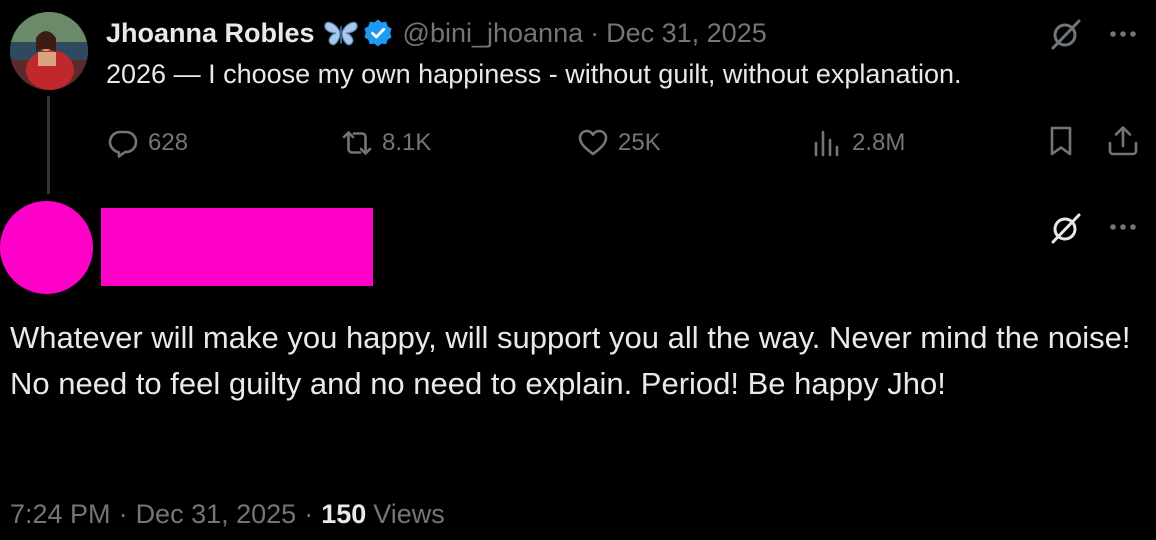  Describe the element at coordinates (407, 142) in the screenshot. I see `repost-count: 8.1K` at that location.